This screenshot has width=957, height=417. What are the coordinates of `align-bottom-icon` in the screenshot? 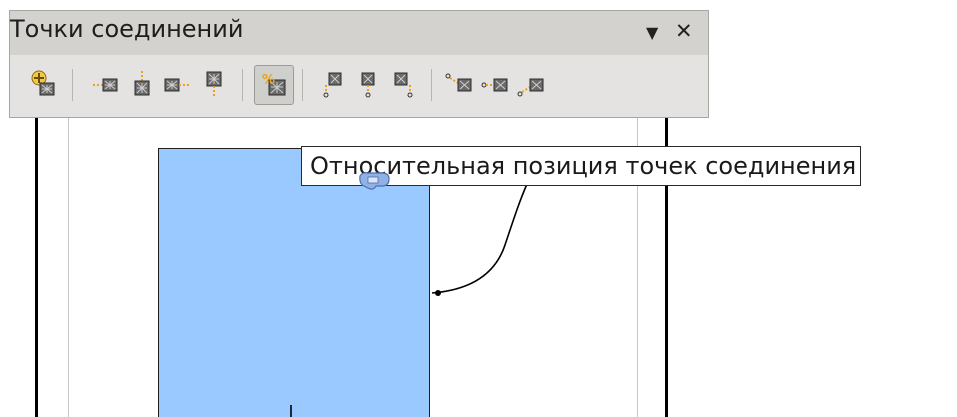 It's located at (532, 85).